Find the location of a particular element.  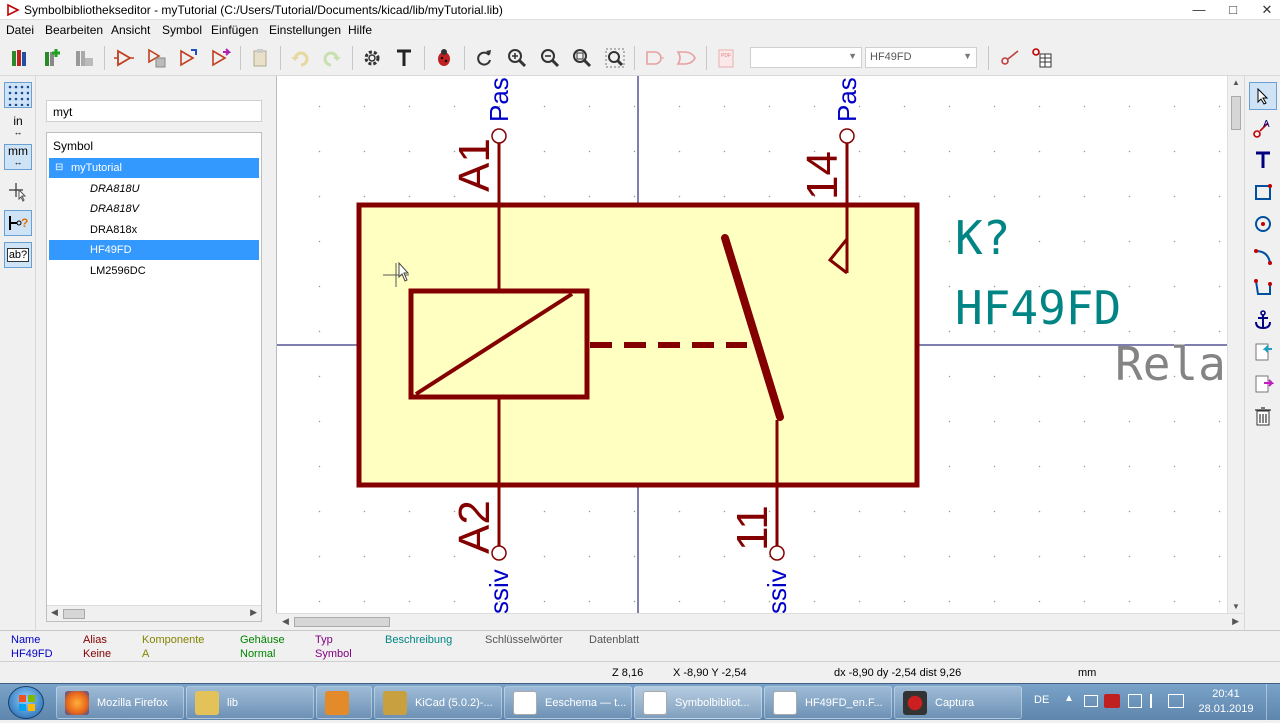

paste-icon is located at coordinates (260, 58).